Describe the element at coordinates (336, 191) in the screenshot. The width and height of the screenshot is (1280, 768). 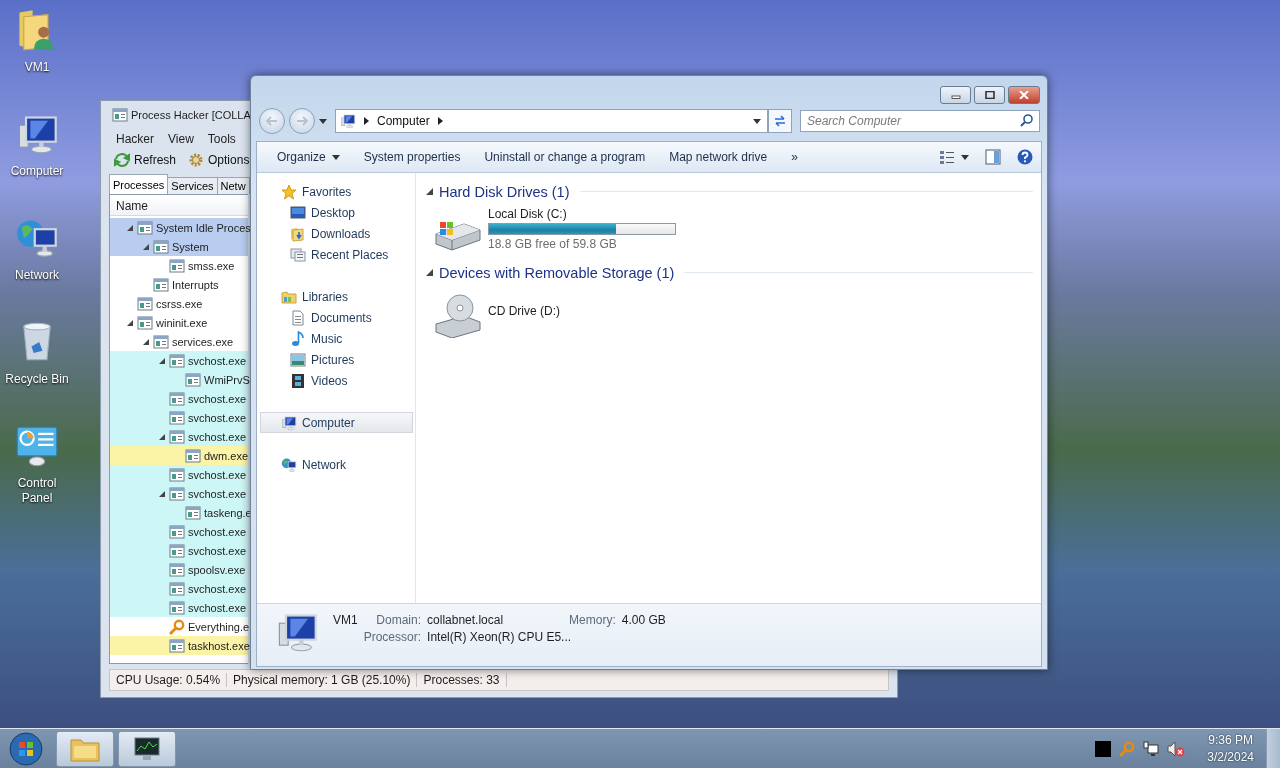
I see `nav-pane-item: Favorites` at that location.